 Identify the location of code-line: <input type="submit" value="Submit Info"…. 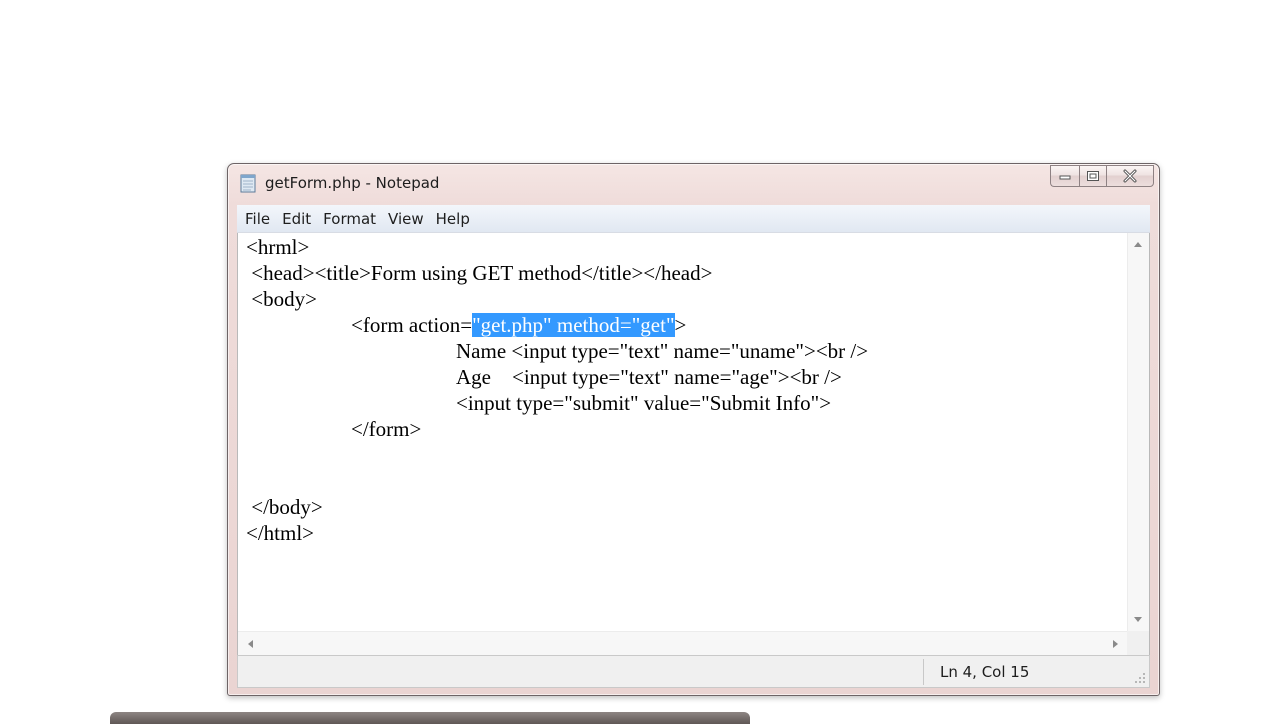
(557, 403).